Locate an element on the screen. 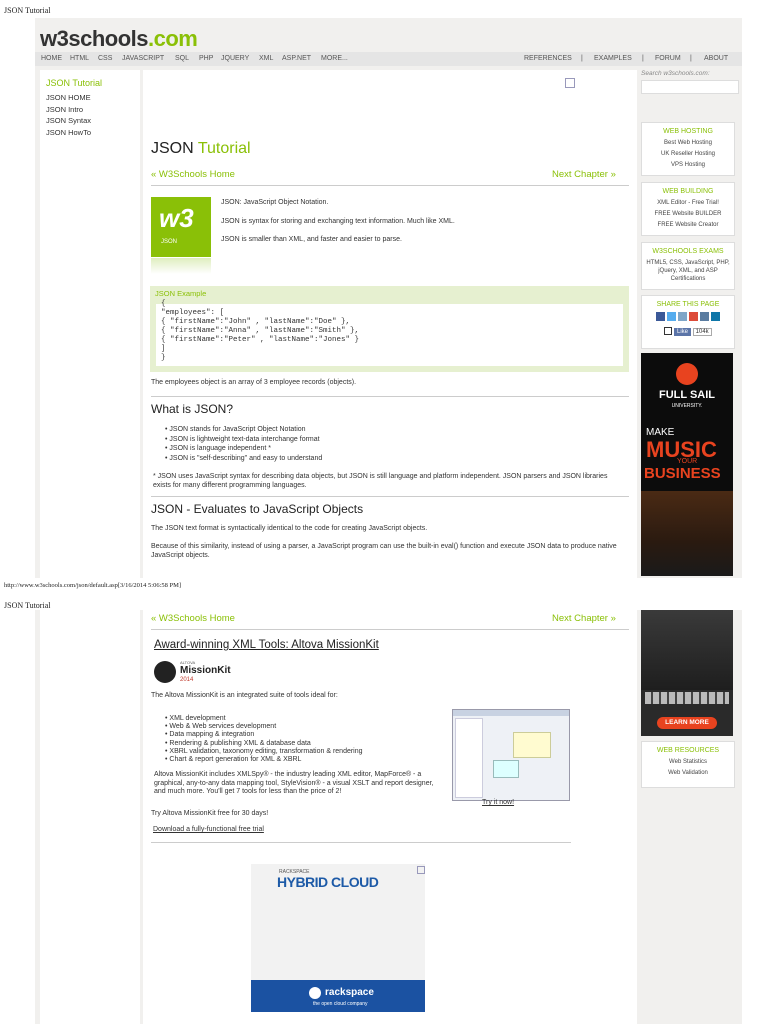 This screenshot has height=1024, width=768. ad-headline: HYBRID CLOUD is located at coordinates (328, 882).